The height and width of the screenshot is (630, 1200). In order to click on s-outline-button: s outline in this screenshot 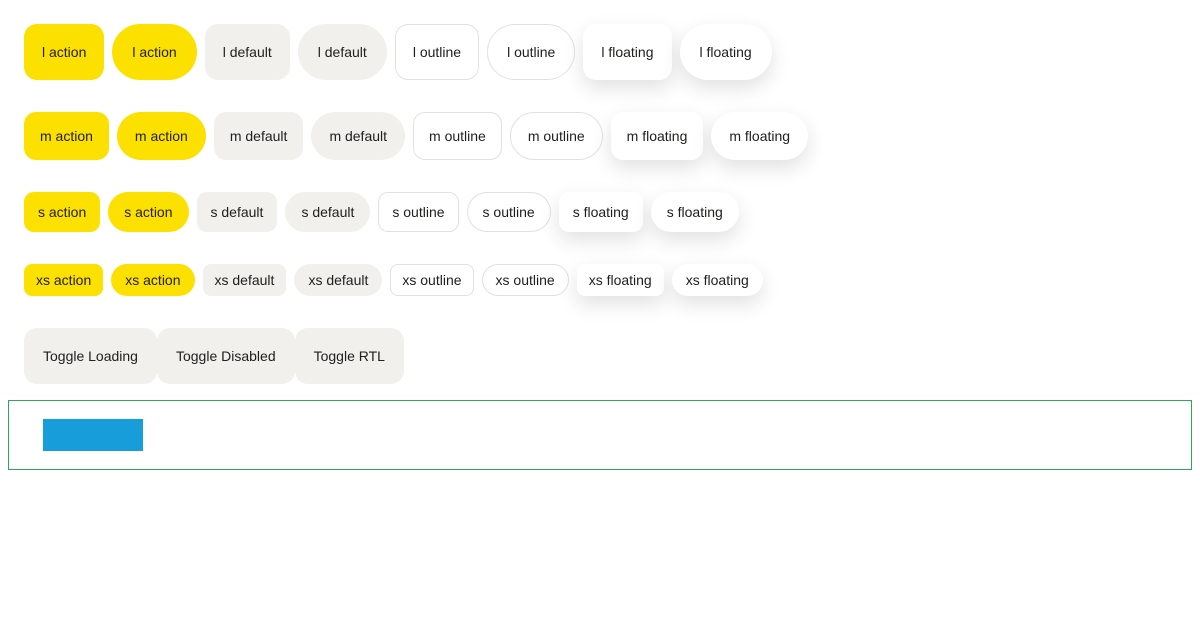, I will do `click(418, 212)`.